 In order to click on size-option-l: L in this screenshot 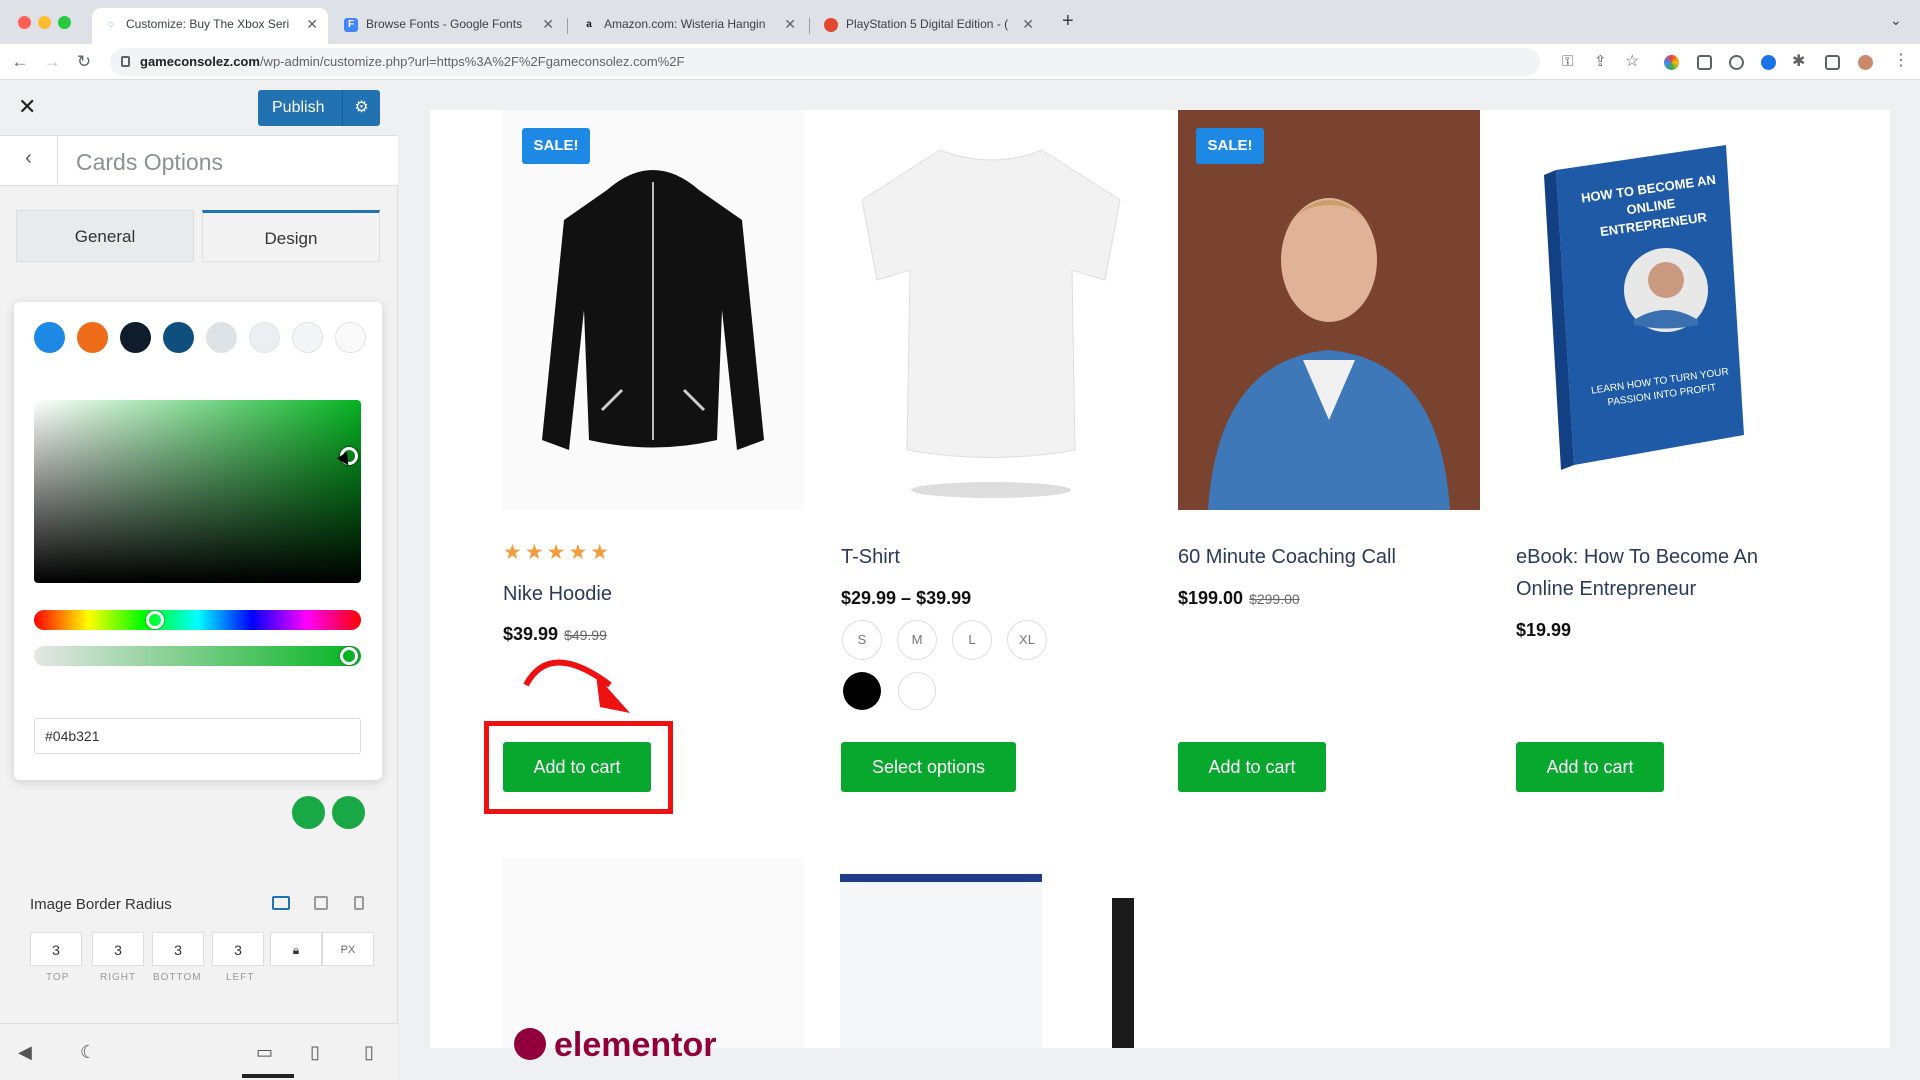, I will do `click(972, 640)`.